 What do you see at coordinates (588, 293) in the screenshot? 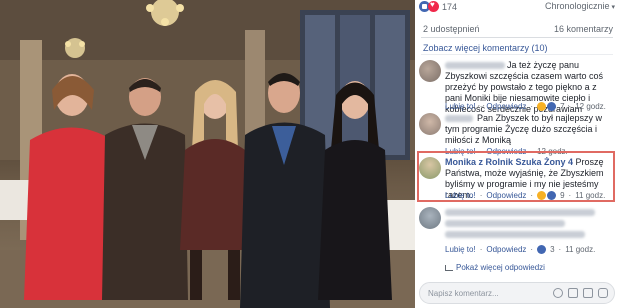
I see `gif-icon` at bounding box center [588, 293].